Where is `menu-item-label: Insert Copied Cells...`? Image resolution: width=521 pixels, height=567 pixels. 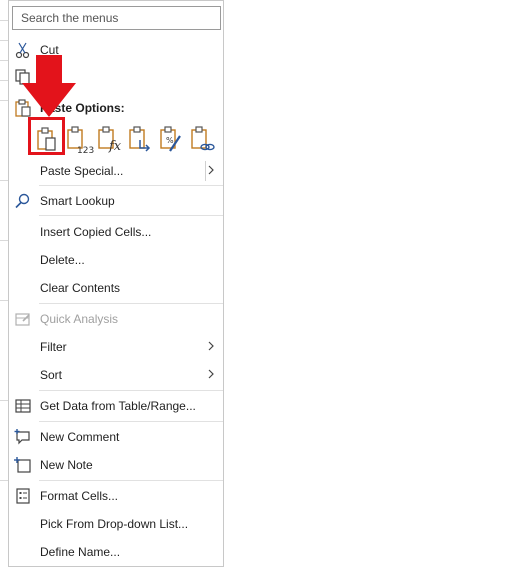 menu-item-label: Insert Copied Cells... is located at coordinates (96, 232).